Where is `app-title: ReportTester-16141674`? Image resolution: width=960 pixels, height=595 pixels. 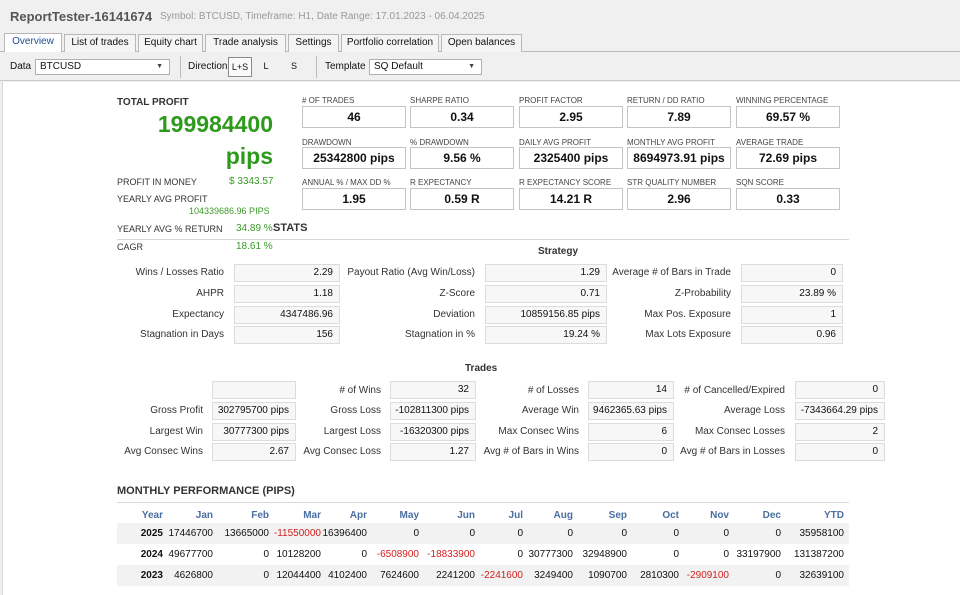 app-title: ReportTester-16141674 is located at coordinates (81, 16).